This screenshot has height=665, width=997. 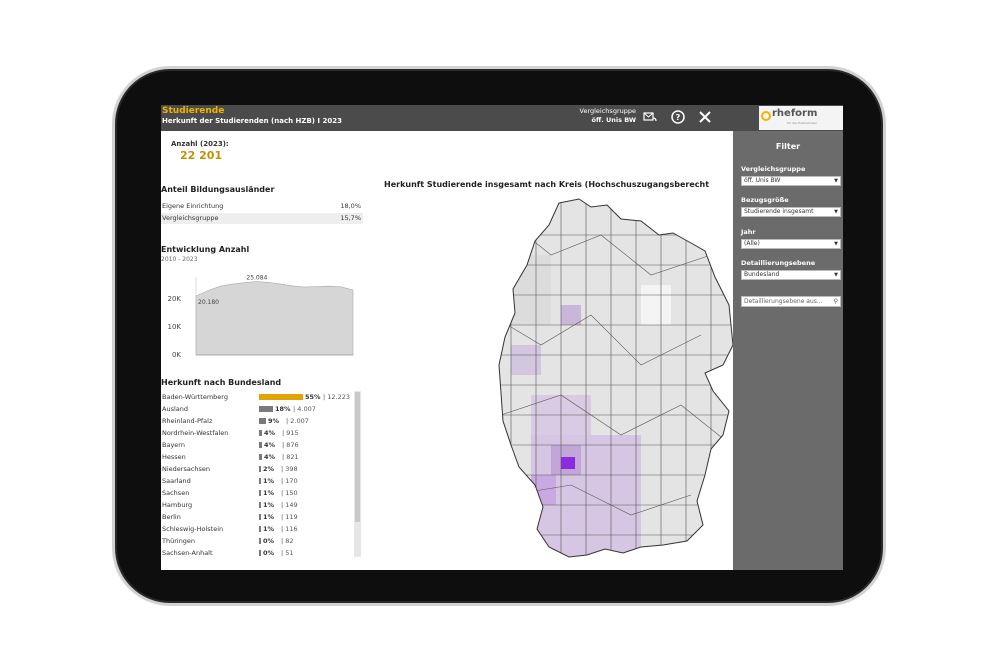 I want to click on state-name: Hessen, so click(x=174, y=457).